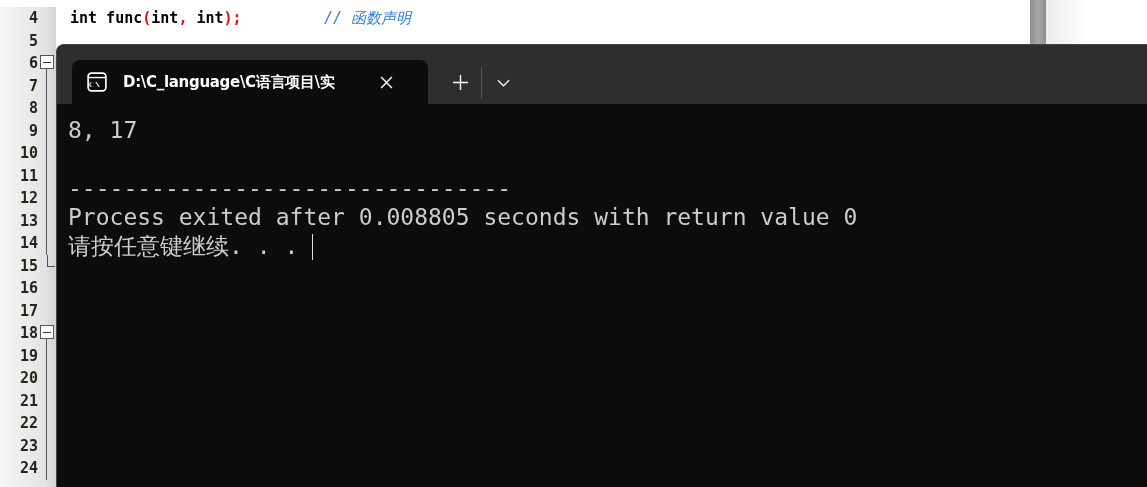 This screenshot has width=1147, height=487. I want to click on line-number: 12, so click(28, 198).